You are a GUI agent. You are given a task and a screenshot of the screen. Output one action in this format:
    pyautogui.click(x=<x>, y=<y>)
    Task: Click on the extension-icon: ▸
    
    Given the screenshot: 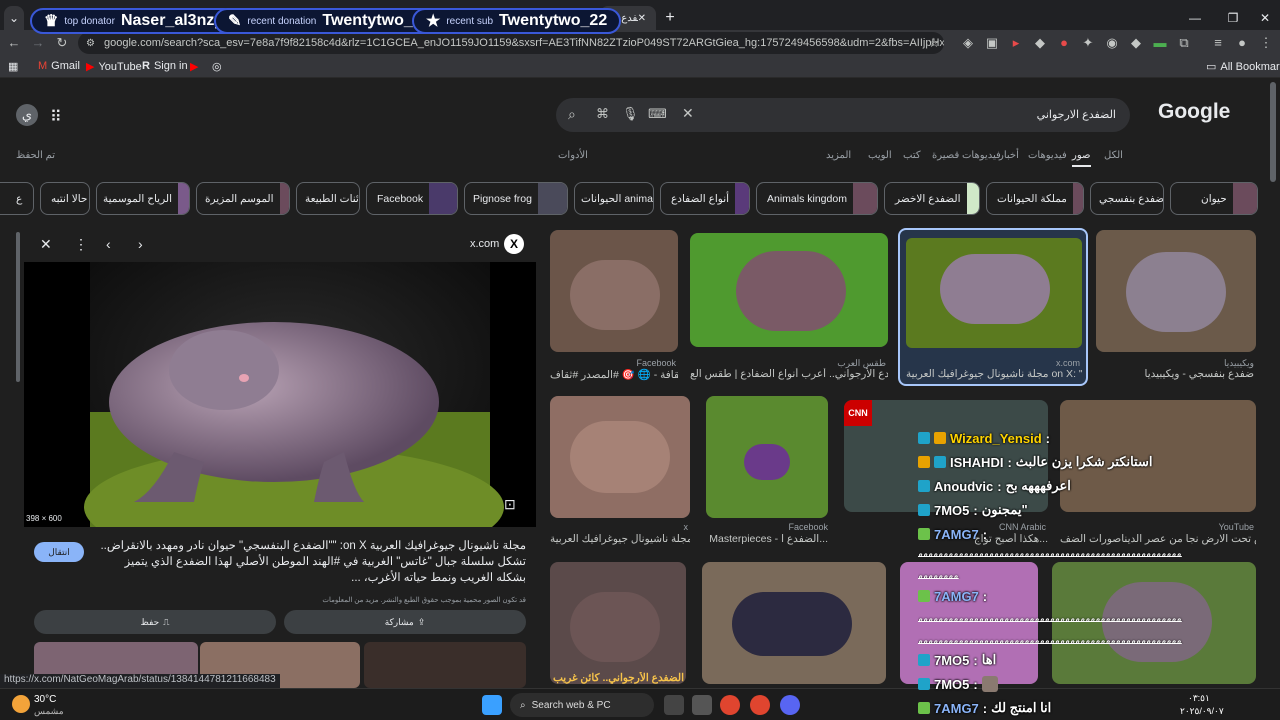 What is the action you would take?
    pyautogui.click(x=1016, y=43)
    